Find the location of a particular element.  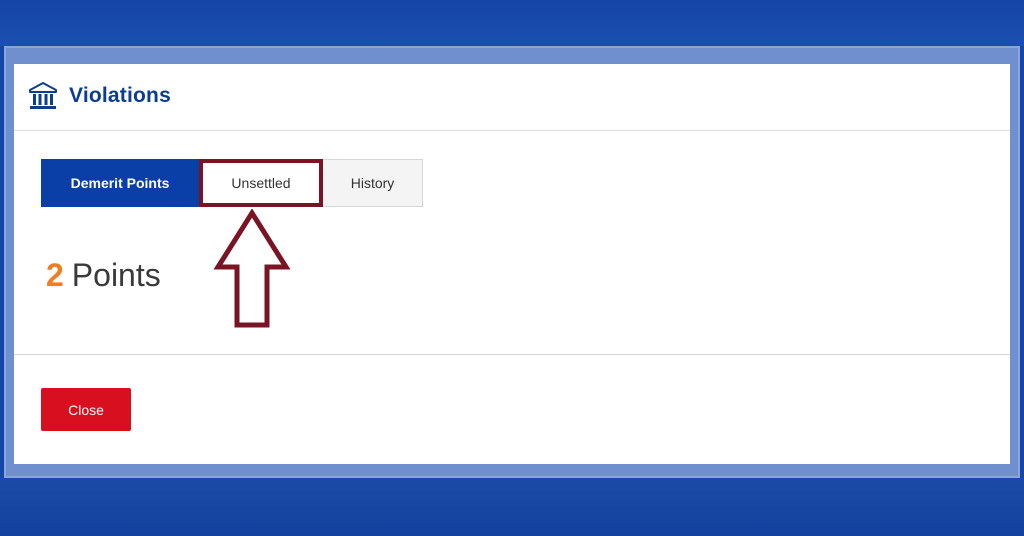

points-unit-label: Points is located at coordinates (116, 275).